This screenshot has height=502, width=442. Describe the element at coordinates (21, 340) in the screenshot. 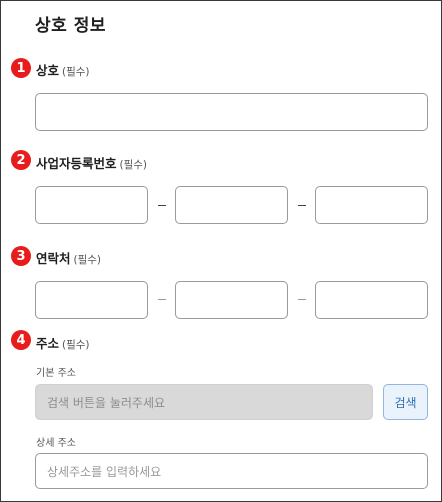

I see `step-badge-4: 4` at that location.